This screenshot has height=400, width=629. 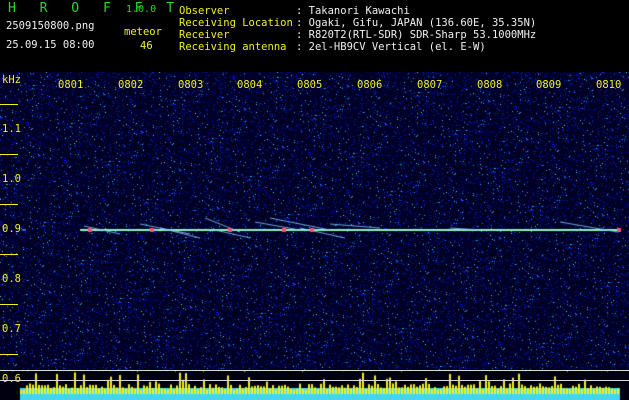 I want to click on y-tick-label: 1.1, so click(x=11, y=129).